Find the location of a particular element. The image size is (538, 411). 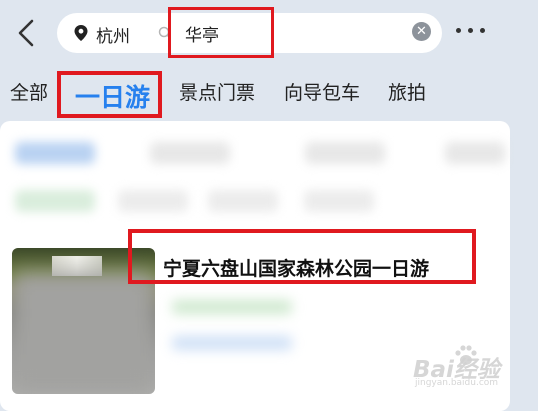

active-tab-highlight-box is located at coordinates (109, 94).